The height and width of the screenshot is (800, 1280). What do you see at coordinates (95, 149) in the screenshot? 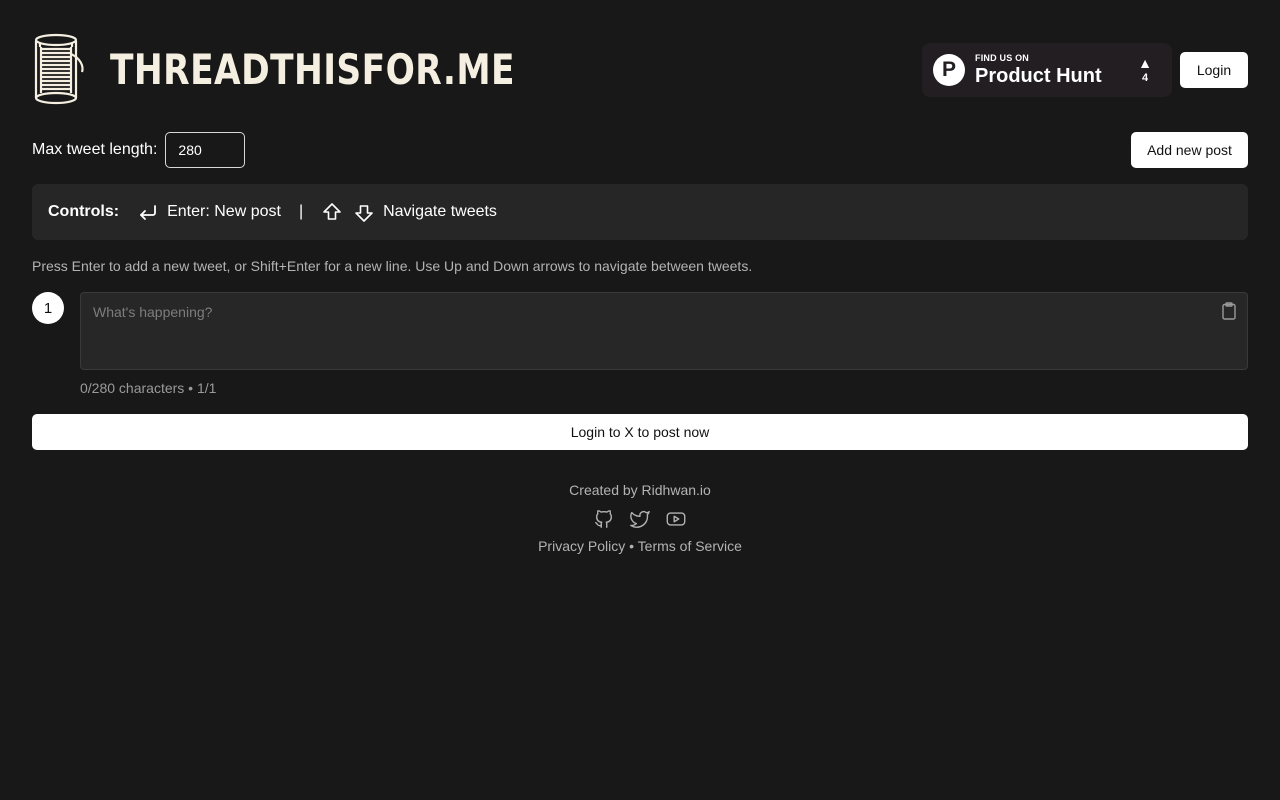
I see `max-length-label: Max tweet length:` at bounding box center [95, 149].